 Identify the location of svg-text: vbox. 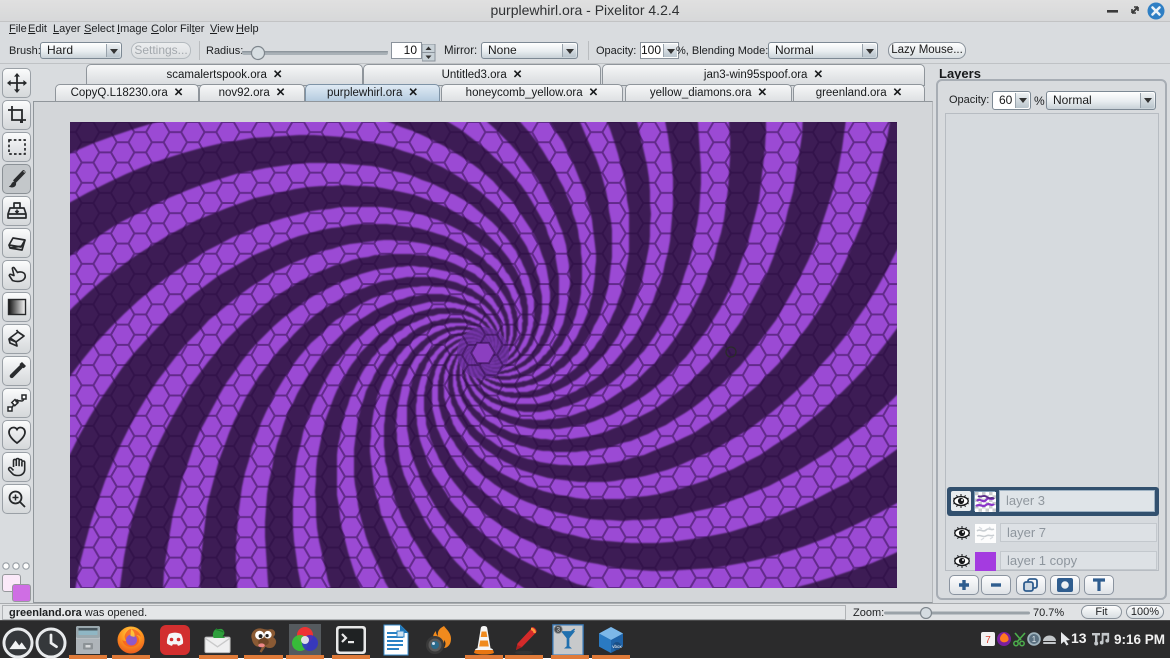
(617, 646).